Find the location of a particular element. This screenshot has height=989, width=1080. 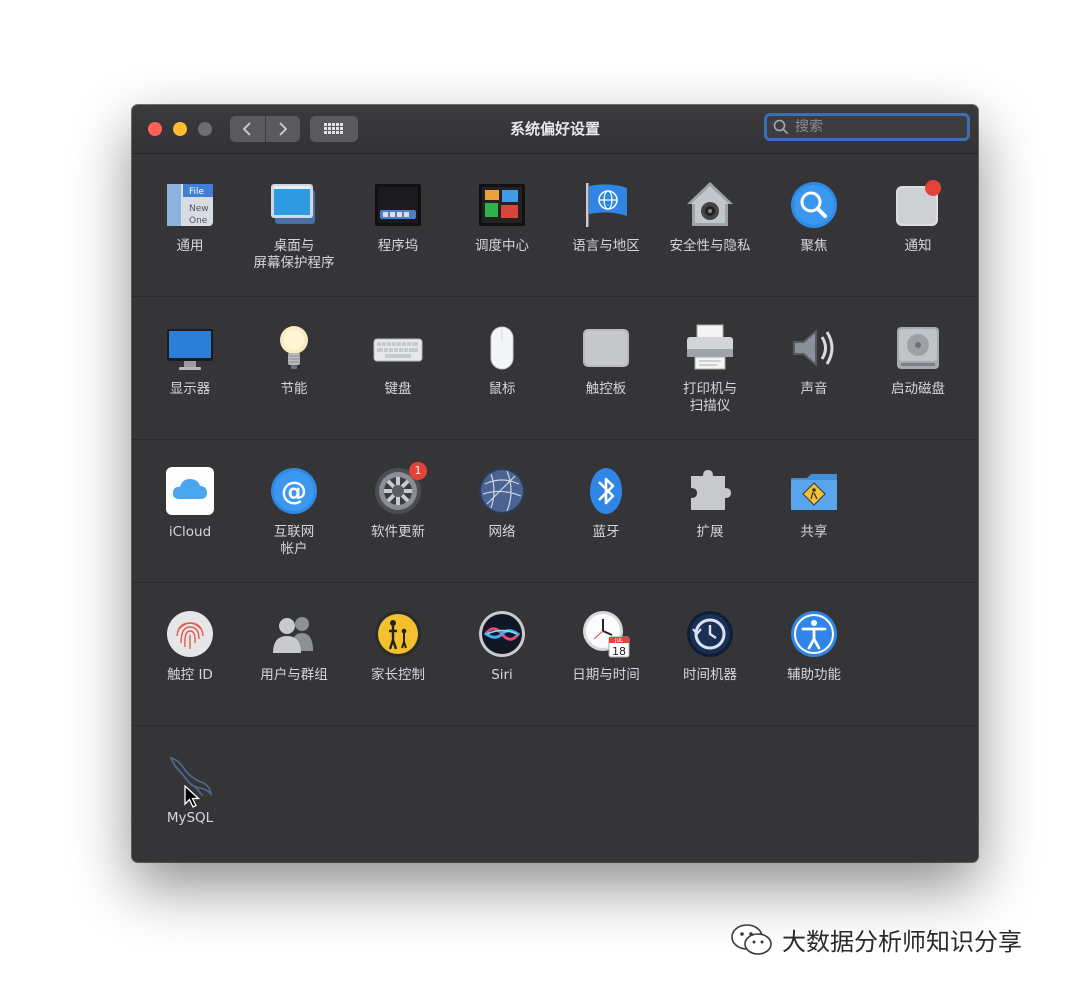

back-button is located at coordinates (247, 129).